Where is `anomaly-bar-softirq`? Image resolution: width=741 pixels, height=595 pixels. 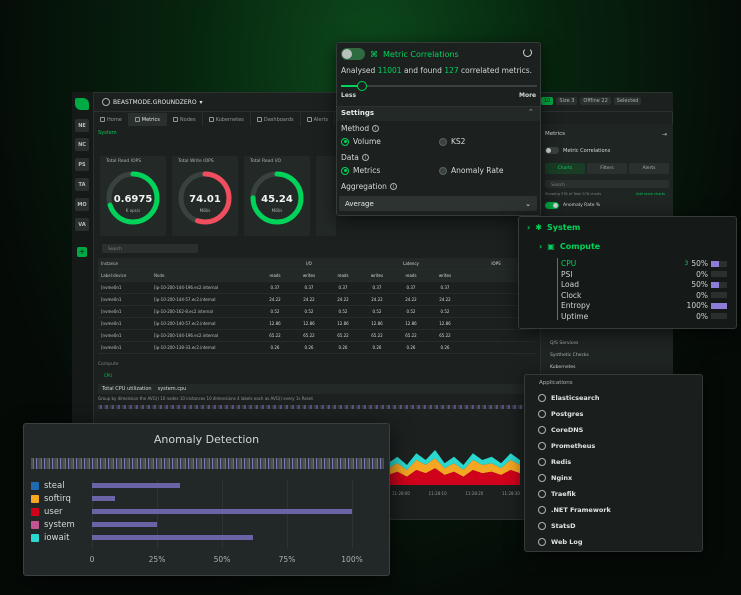 anomaly-bar-softirq is located at coordinates (104, 498).